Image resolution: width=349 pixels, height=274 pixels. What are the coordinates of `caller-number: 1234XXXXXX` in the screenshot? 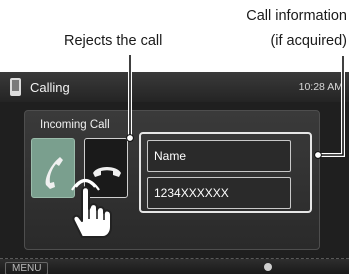 It's located at (191, 193).